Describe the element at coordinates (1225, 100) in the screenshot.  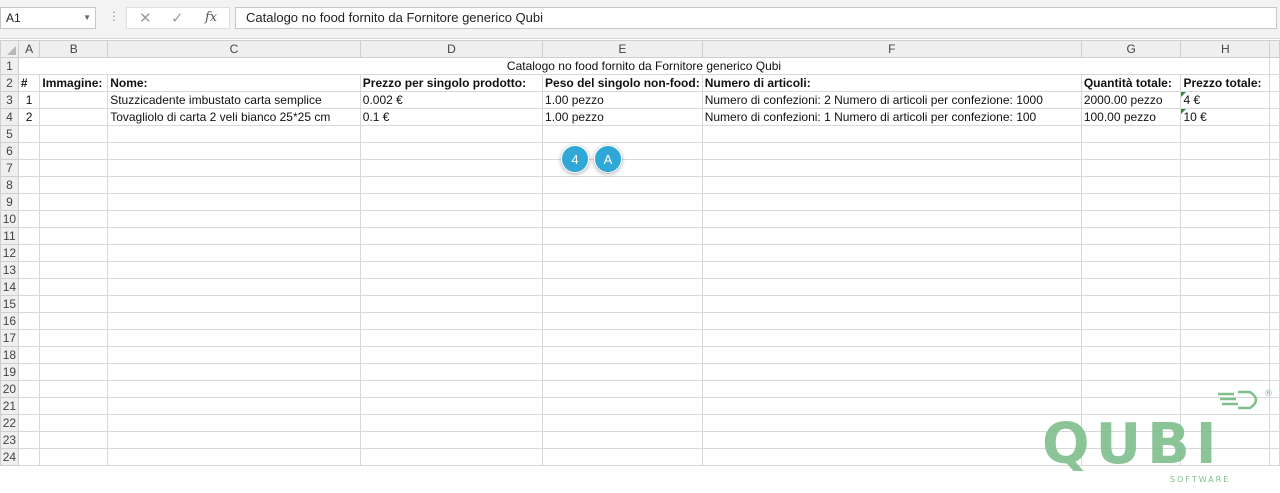
I see `data-cell: 4 €` at that location.